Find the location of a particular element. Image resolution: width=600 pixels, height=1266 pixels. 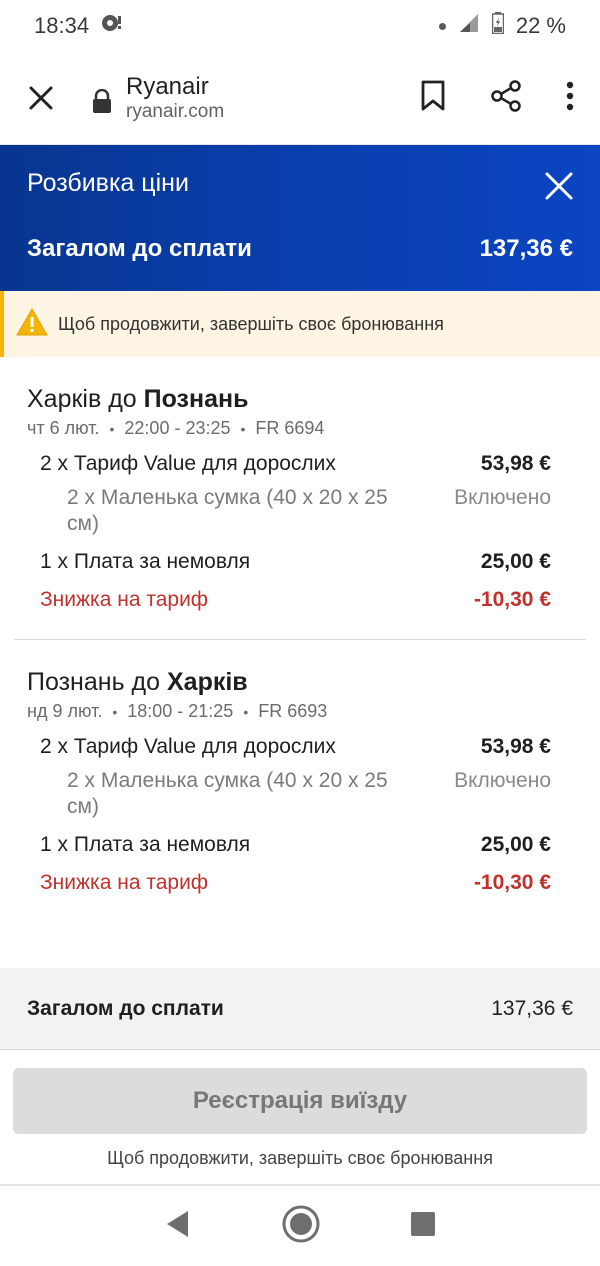

header-total-row: Загалом до сплати 137,36 € is located at coordinates (300, 249).